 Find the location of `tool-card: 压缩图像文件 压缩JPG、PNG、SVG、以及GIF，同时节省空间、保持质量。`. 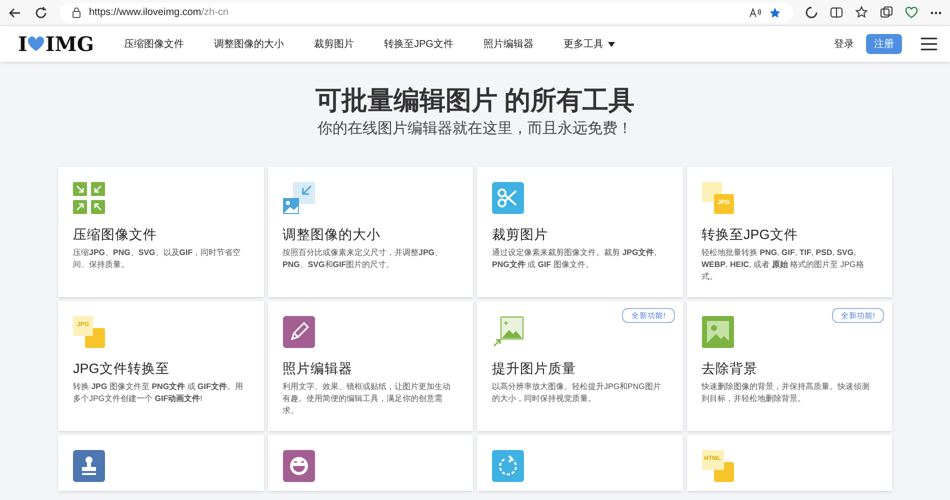

tool-card: 压缩图像文件 压缩JPG、PNG、SVG、以及GIF，同时节省空间、保持质量。 is located at coordinates (161, 231).